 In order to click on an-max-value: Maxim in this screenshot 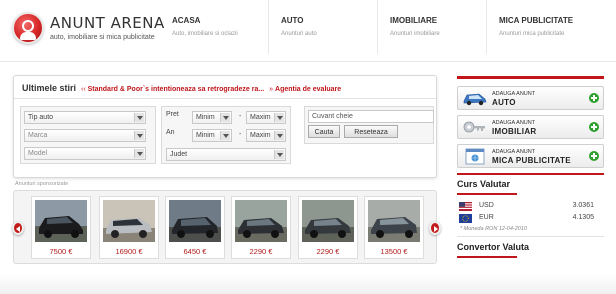, I will do `click(260, 135)`.